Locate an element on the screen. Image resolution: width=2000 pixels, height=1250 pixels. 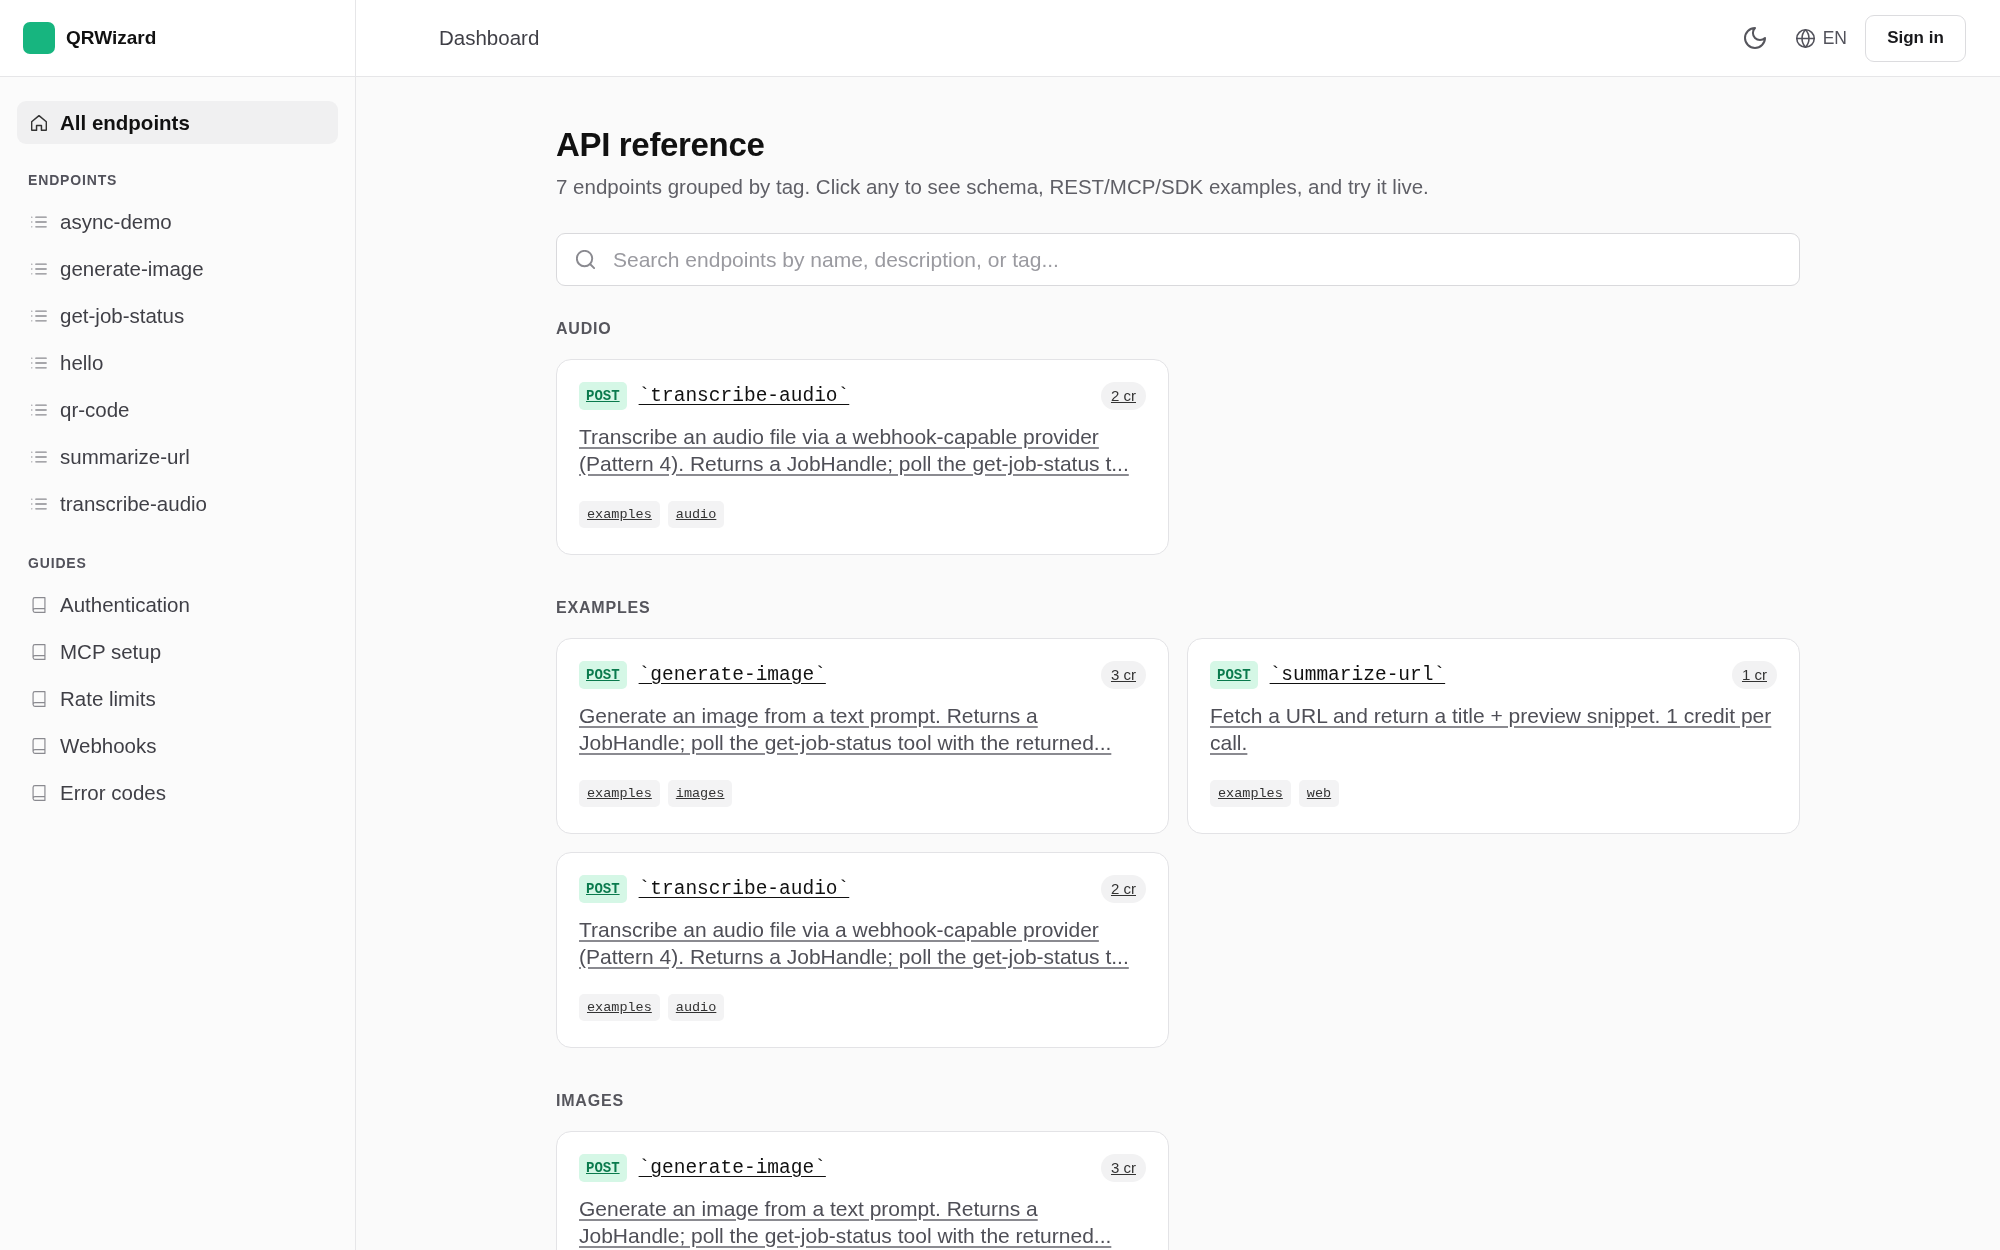
endpoint-card: POST `summarize-url` 1 cr Fetch a URL and return a title + preview snippet. 1 credit per call. examples web is located at coordinates (1493, 736).